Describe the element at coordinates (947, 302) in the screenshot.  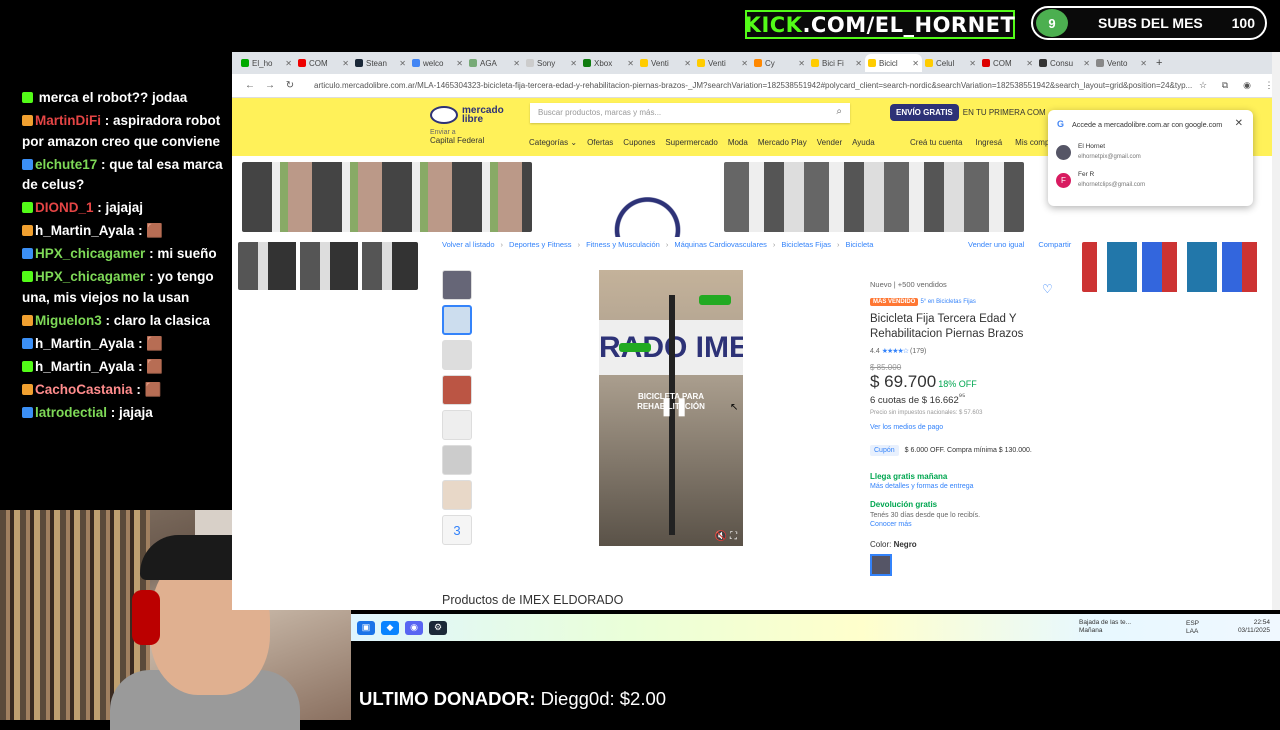
I see `bestseller-rank: 5° en Bicicletas Fijas` at that location.